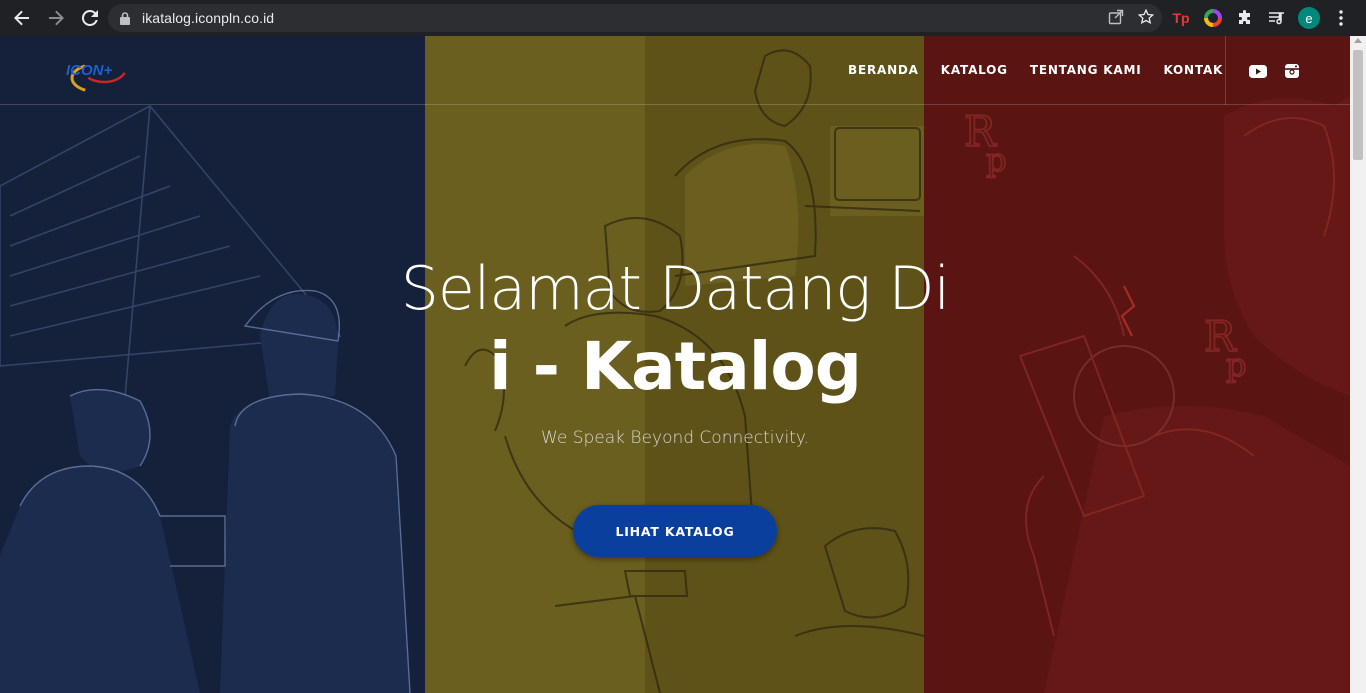 The image size is (1366, 693). Describe the element at coordinates (883, 70) in the screenshot. I see `nav-beranda: BERANDA` at that location.